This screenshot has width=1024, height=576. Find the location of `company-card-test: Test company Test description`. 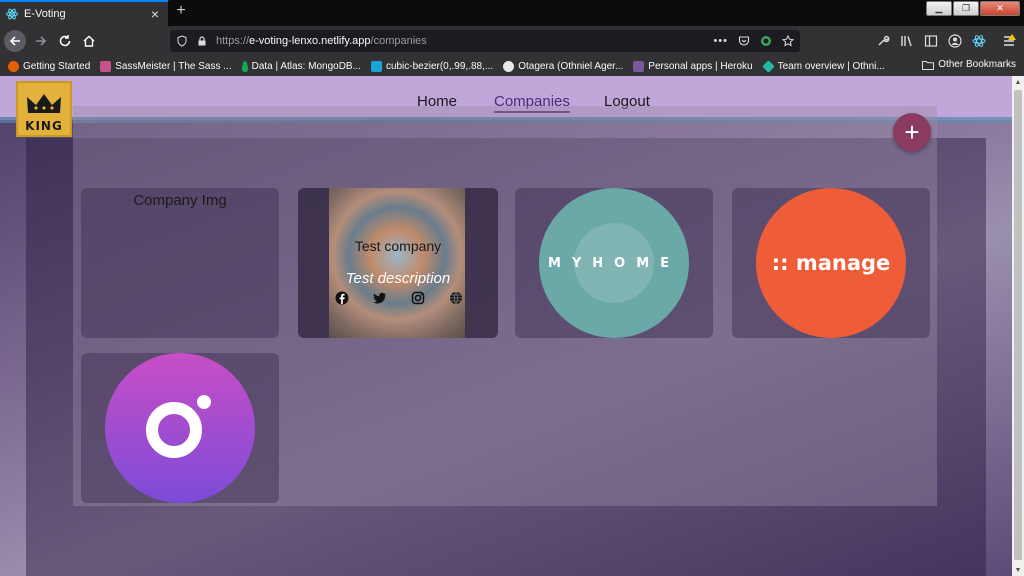

company-card-test: Test company Test description is located at coordinates (398, 263).